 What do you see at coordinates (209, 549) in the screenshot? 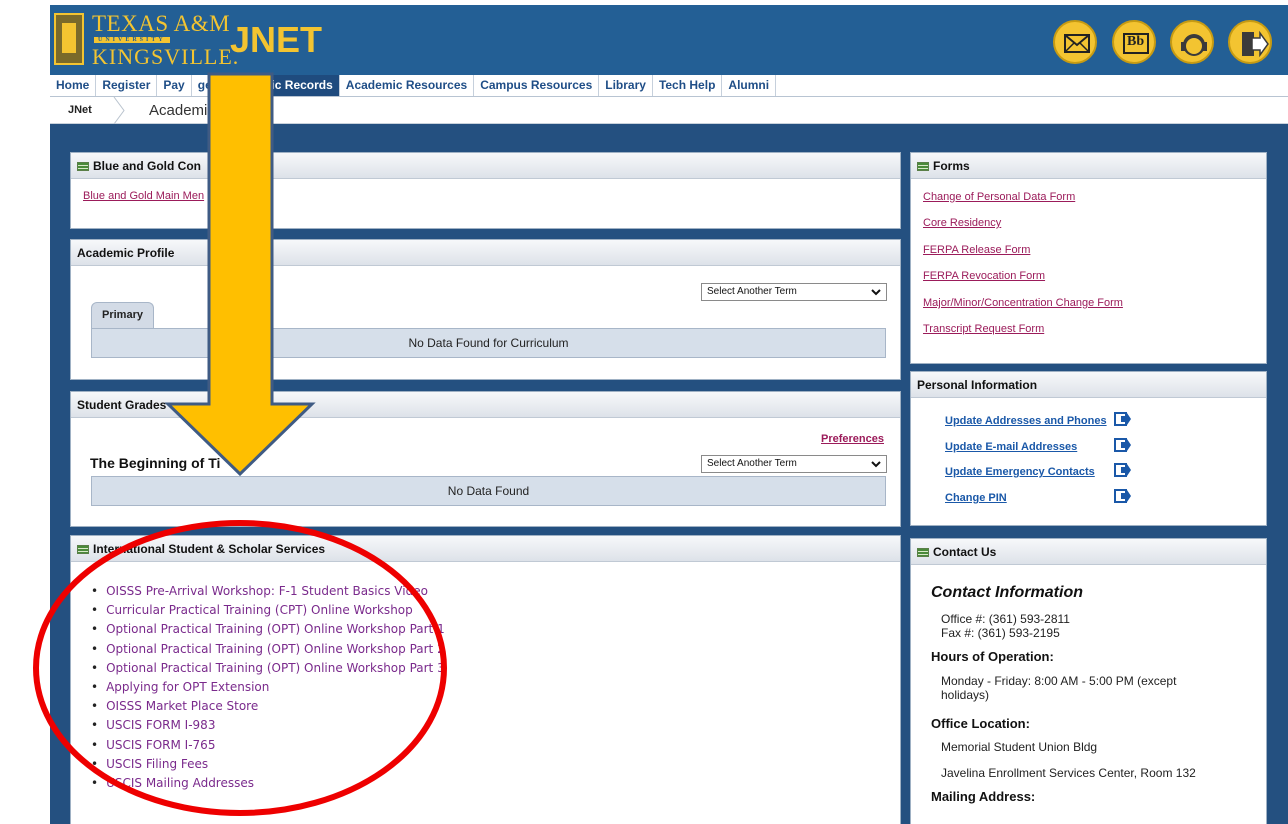
I see `isss-title: International Student & Scholar Services` at bounding box center [209, 549].